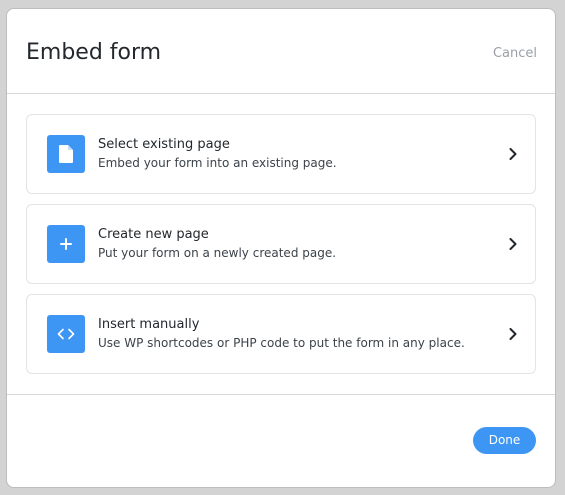  I want to click on option-title: Insert manually, so click(149, 324).